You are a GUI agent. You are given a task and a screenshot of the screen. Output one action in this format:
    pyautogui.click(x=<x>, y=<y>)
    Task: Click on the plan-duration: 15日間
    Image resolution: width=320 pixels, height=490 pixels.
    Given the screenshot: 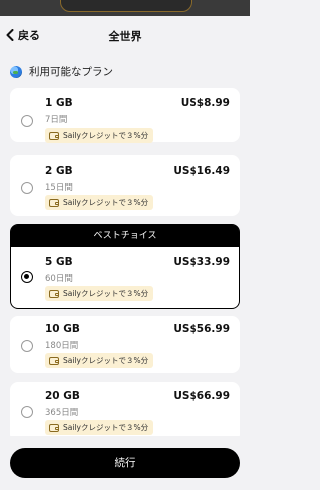 What is the action you would take?
    pyautogui.click(x=59, y=188)
    